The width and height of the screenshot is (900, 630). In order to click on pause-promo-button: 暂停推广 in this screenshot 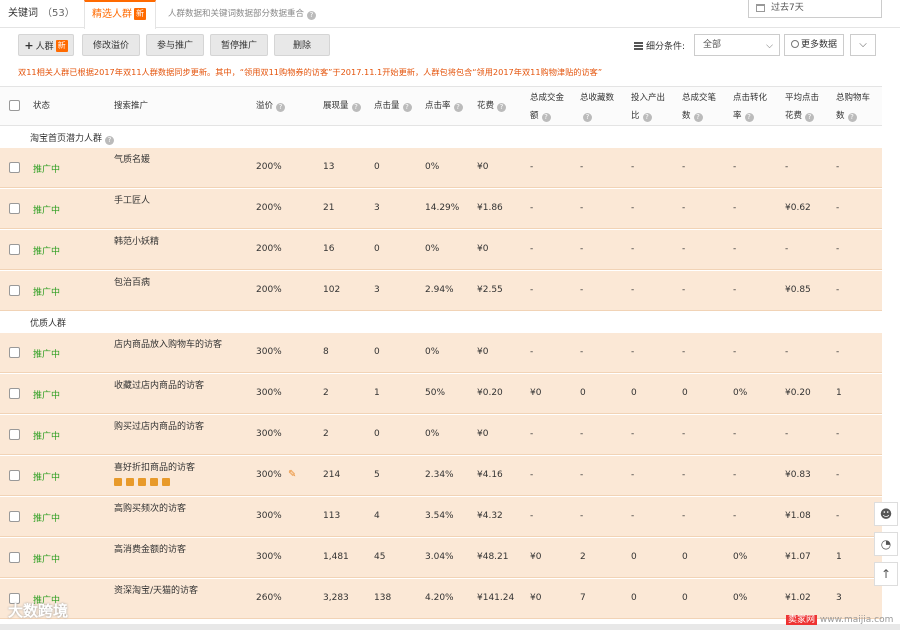, I will do `click(239, 45)`.